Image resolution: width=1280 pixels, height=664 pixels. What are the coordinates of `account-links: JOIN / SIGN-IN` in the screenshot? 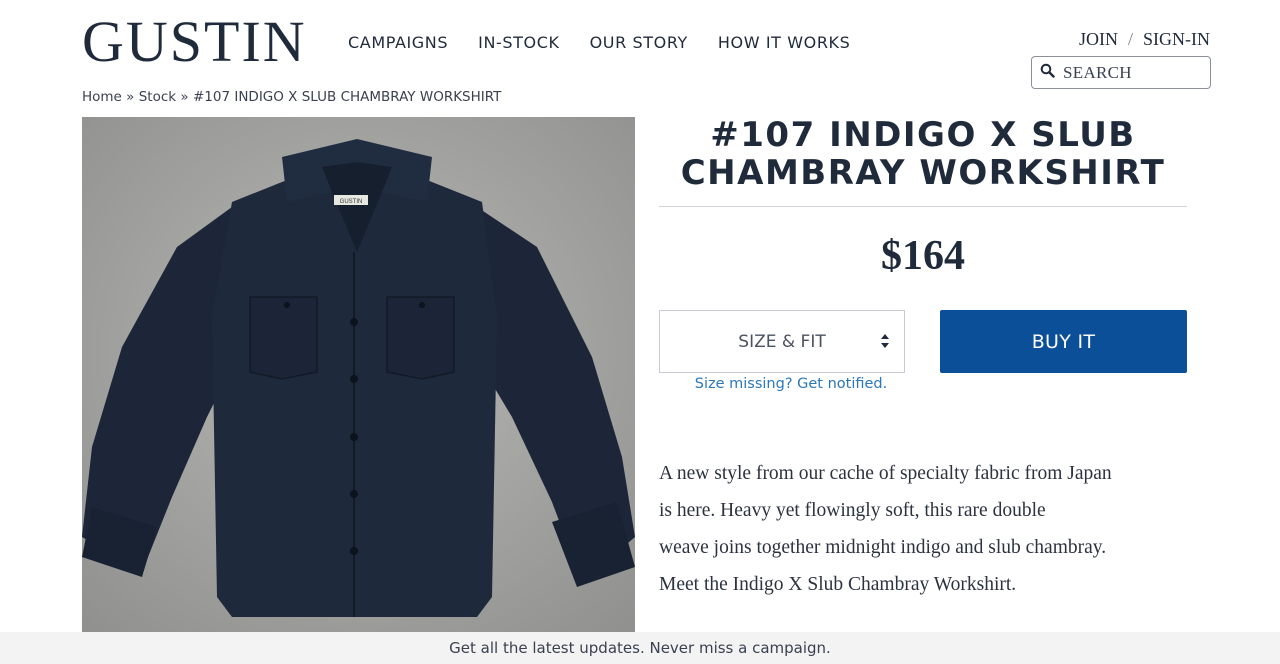 It's located at (1144, 39).